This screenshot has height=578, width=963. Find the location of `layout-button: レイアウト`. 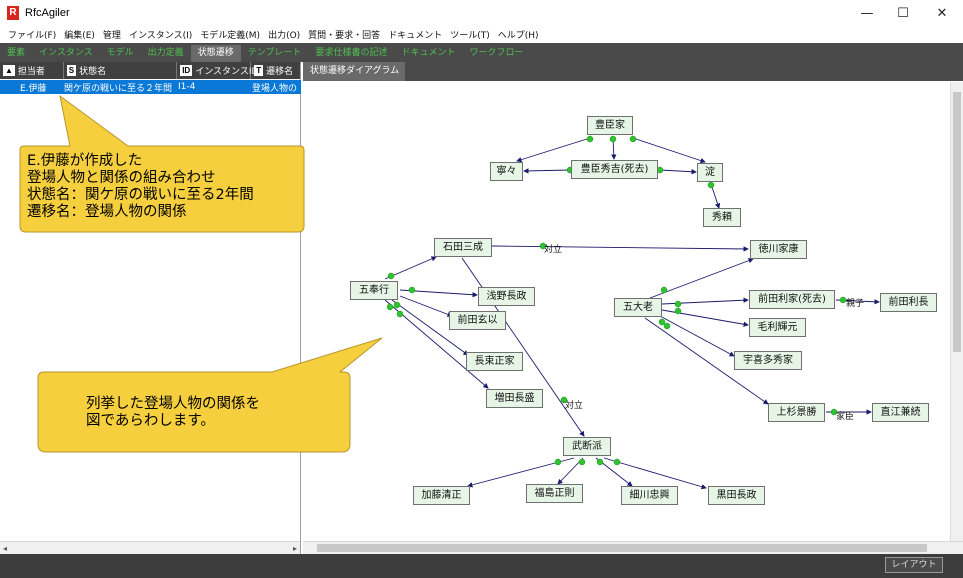

layout-button: レイアウト is located at coordinates (914, 565).